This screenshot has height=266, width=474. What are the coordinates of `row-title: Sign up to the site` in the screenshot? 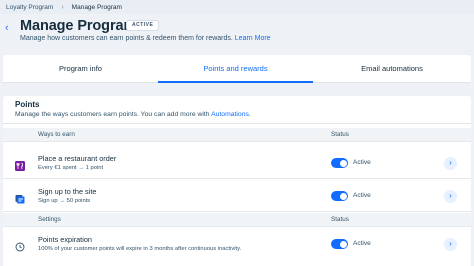 It's located at (67, 191).